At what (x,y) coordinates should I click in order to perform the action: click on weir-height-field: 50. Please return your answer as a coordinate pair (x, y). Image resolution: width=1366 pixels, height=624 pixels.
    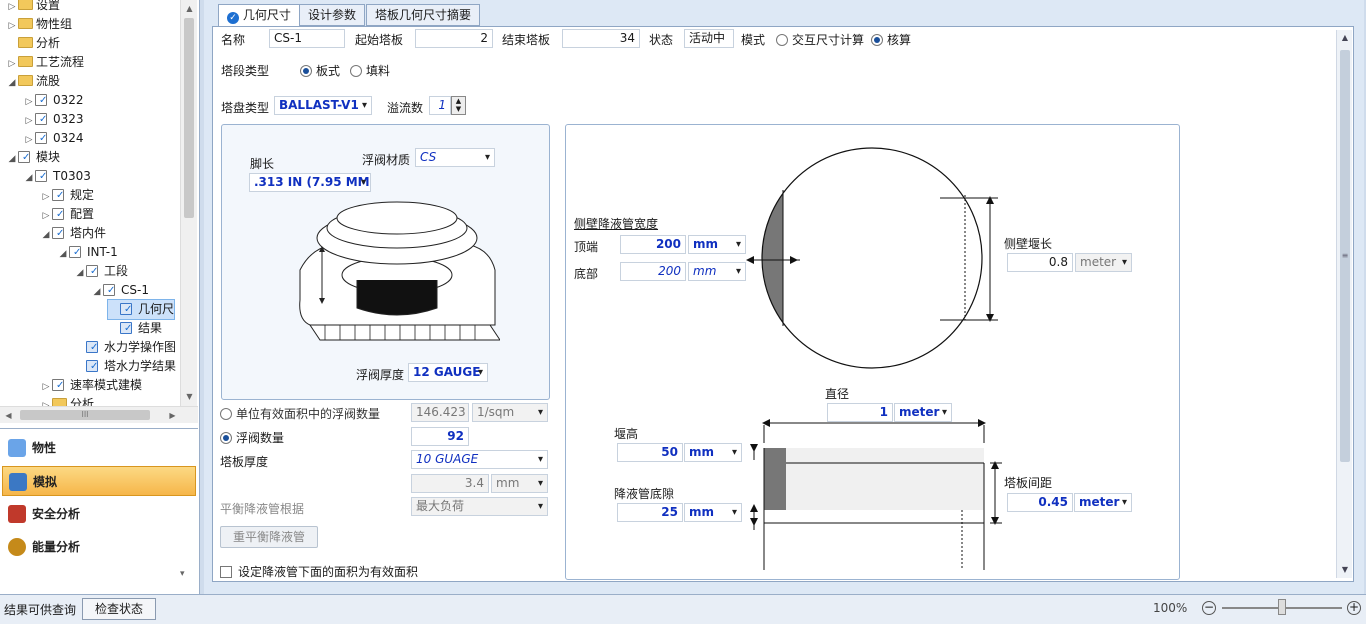
    Looking at the image, I should click on (650, 452).